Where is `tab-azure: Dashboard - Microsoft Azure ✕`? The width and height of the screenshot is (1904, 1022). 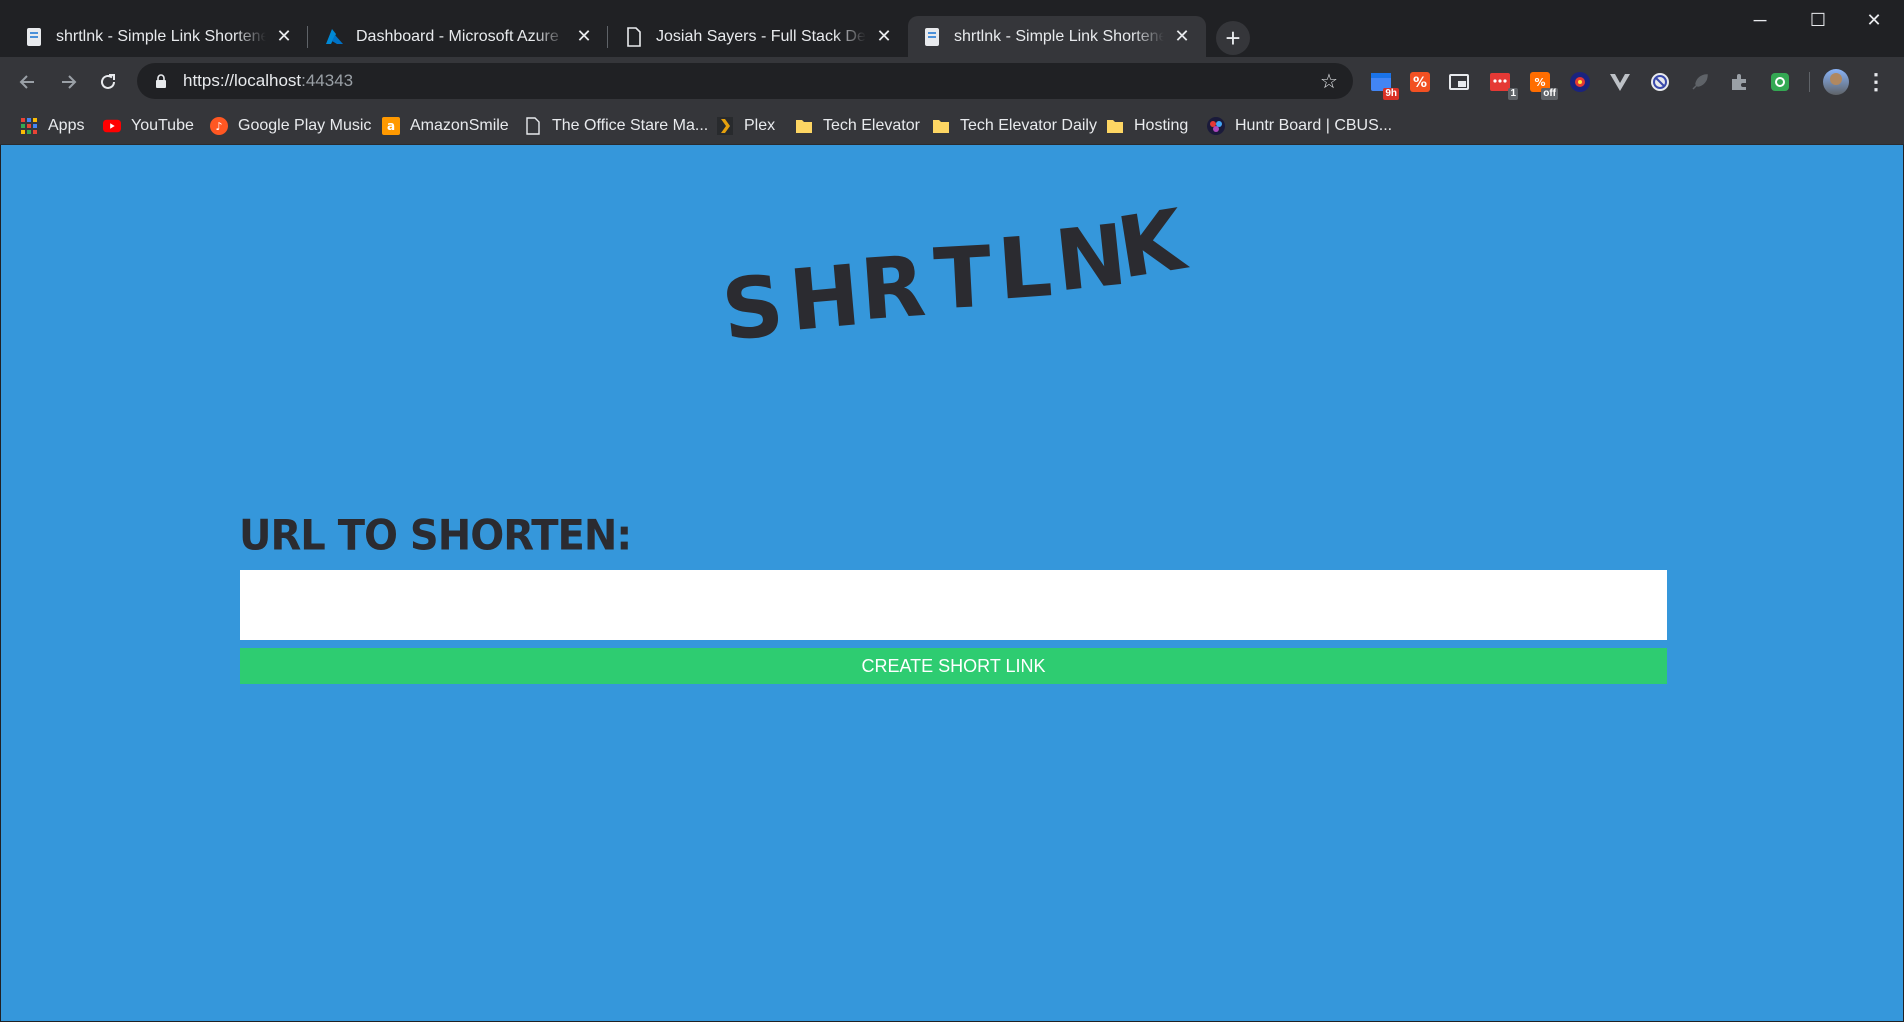 tab-azure: Dashboard - Microsoft Azure ✕ is located at coordinates (459, 36).